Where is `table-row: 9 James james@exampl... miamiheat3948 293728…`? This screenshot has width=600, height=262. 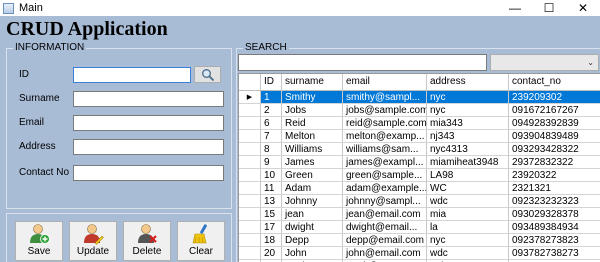
table-row: 9 James james@exampl... miamiheat3948 293728… is located at coordinates (419, 162).